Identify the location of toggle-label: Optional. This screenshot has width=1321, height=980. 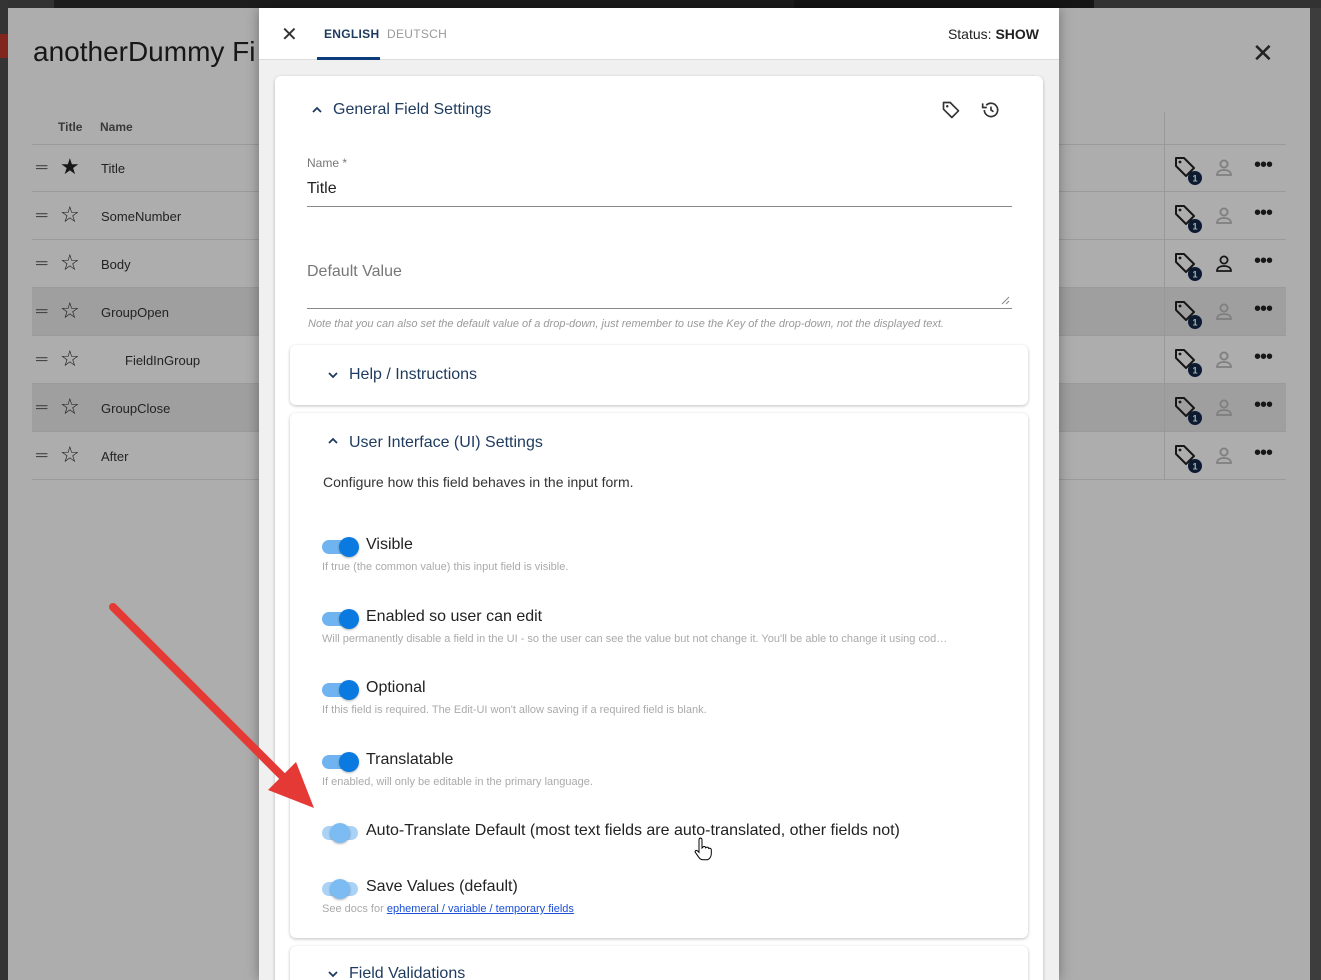
(396, 688).